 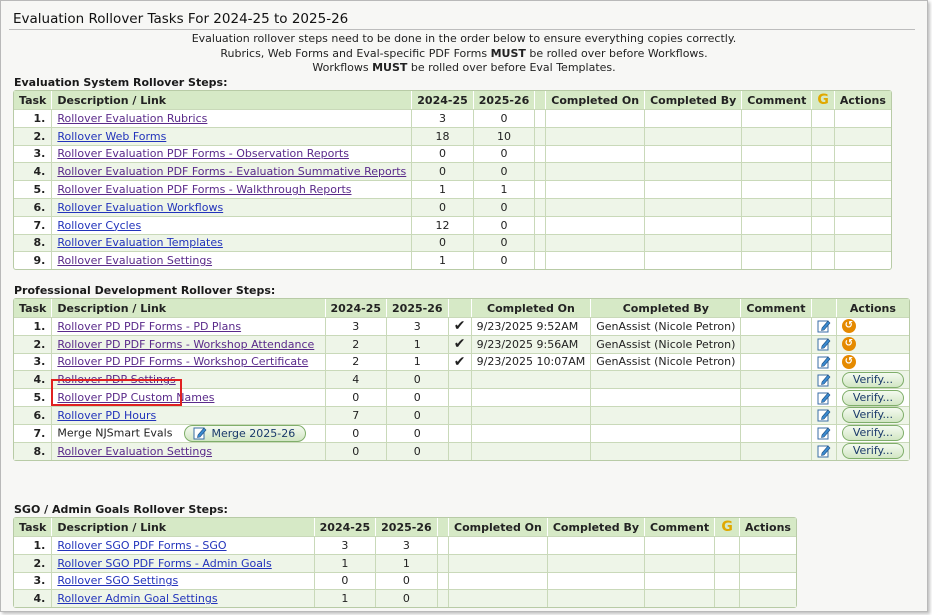 I want to click on task-description: Rollover PD PDF Forms - PD Plans, so click(x=189, y=326).